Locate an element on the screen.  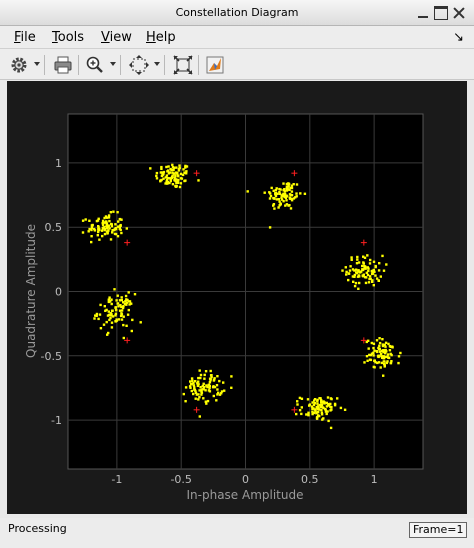
menu-file: File is located at coordinates (25, 37).